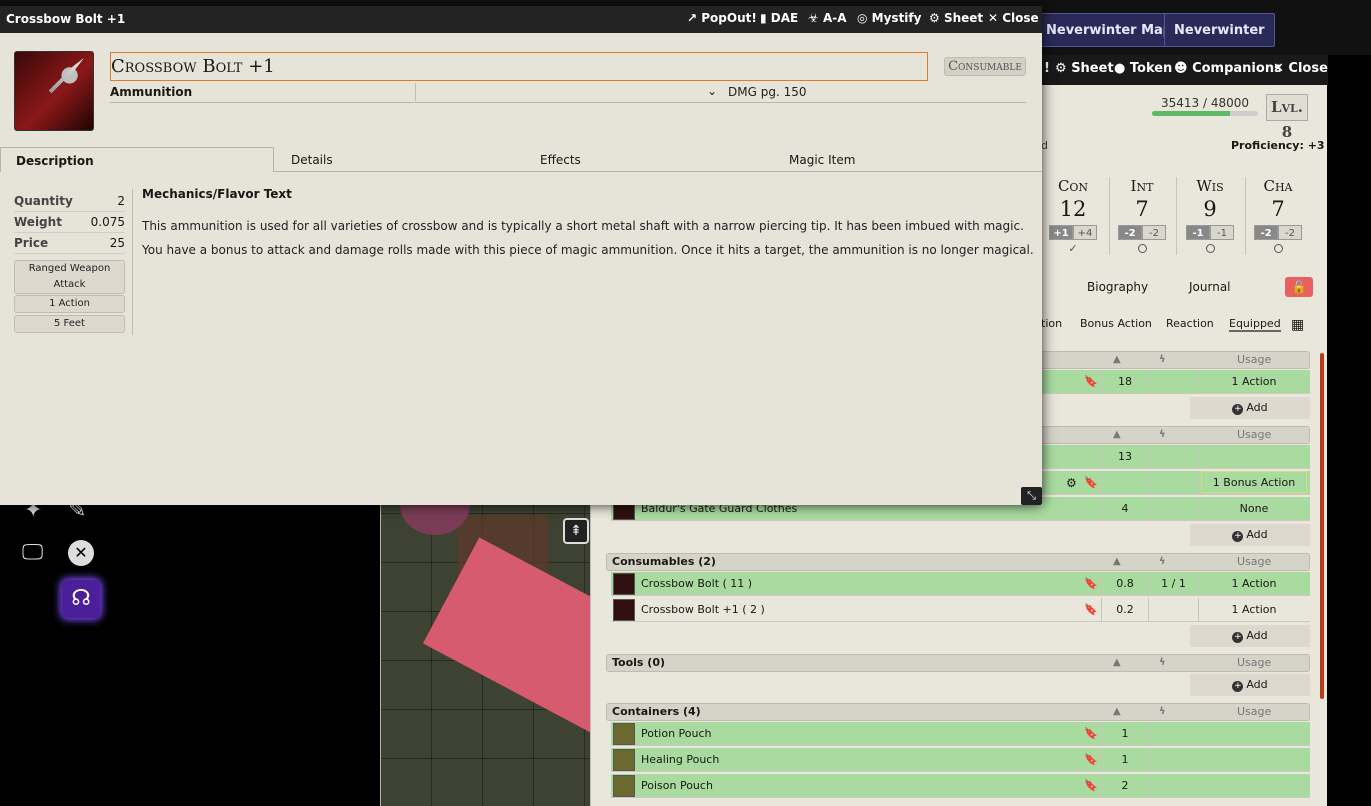 This screenshot has height=806, width=1371. Describe the element at coordinates (779, 18) in the screenshot. I see `dae-button: ▮ DAE` at that location.